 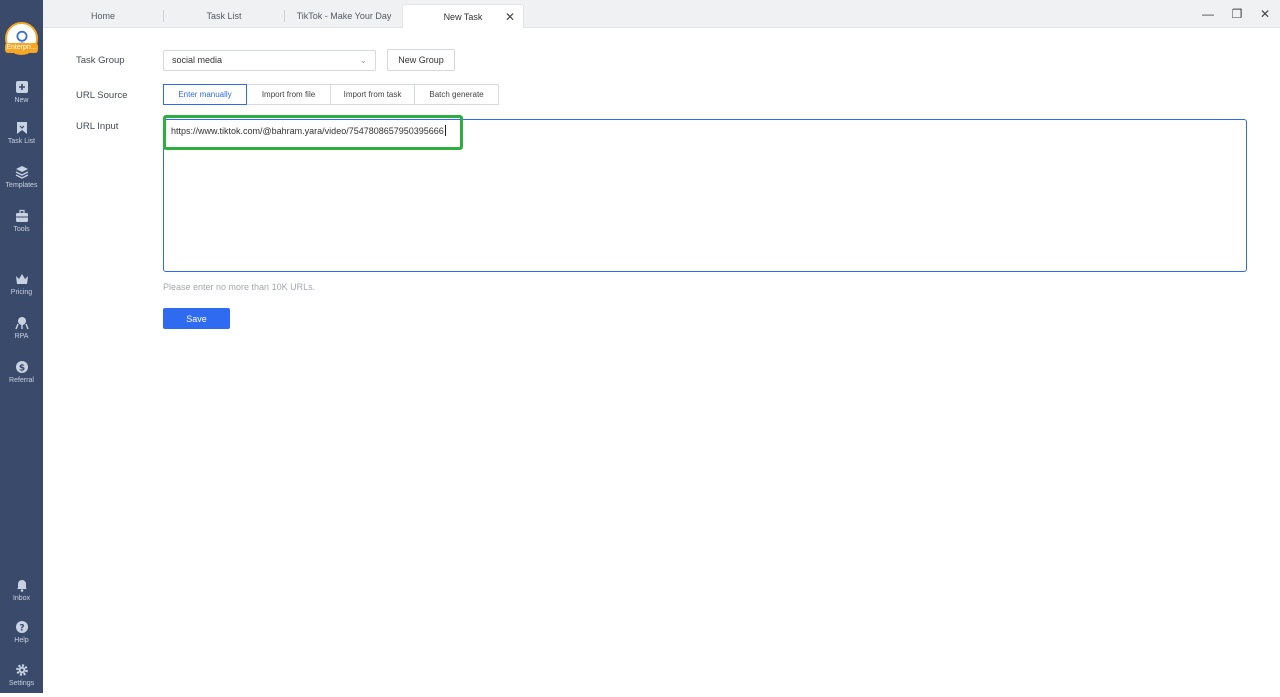 What do you see at coordinates (21, 683) in the screenshot?
I see `sidebar-item-label: Settings` at bounding box center [21, 683].